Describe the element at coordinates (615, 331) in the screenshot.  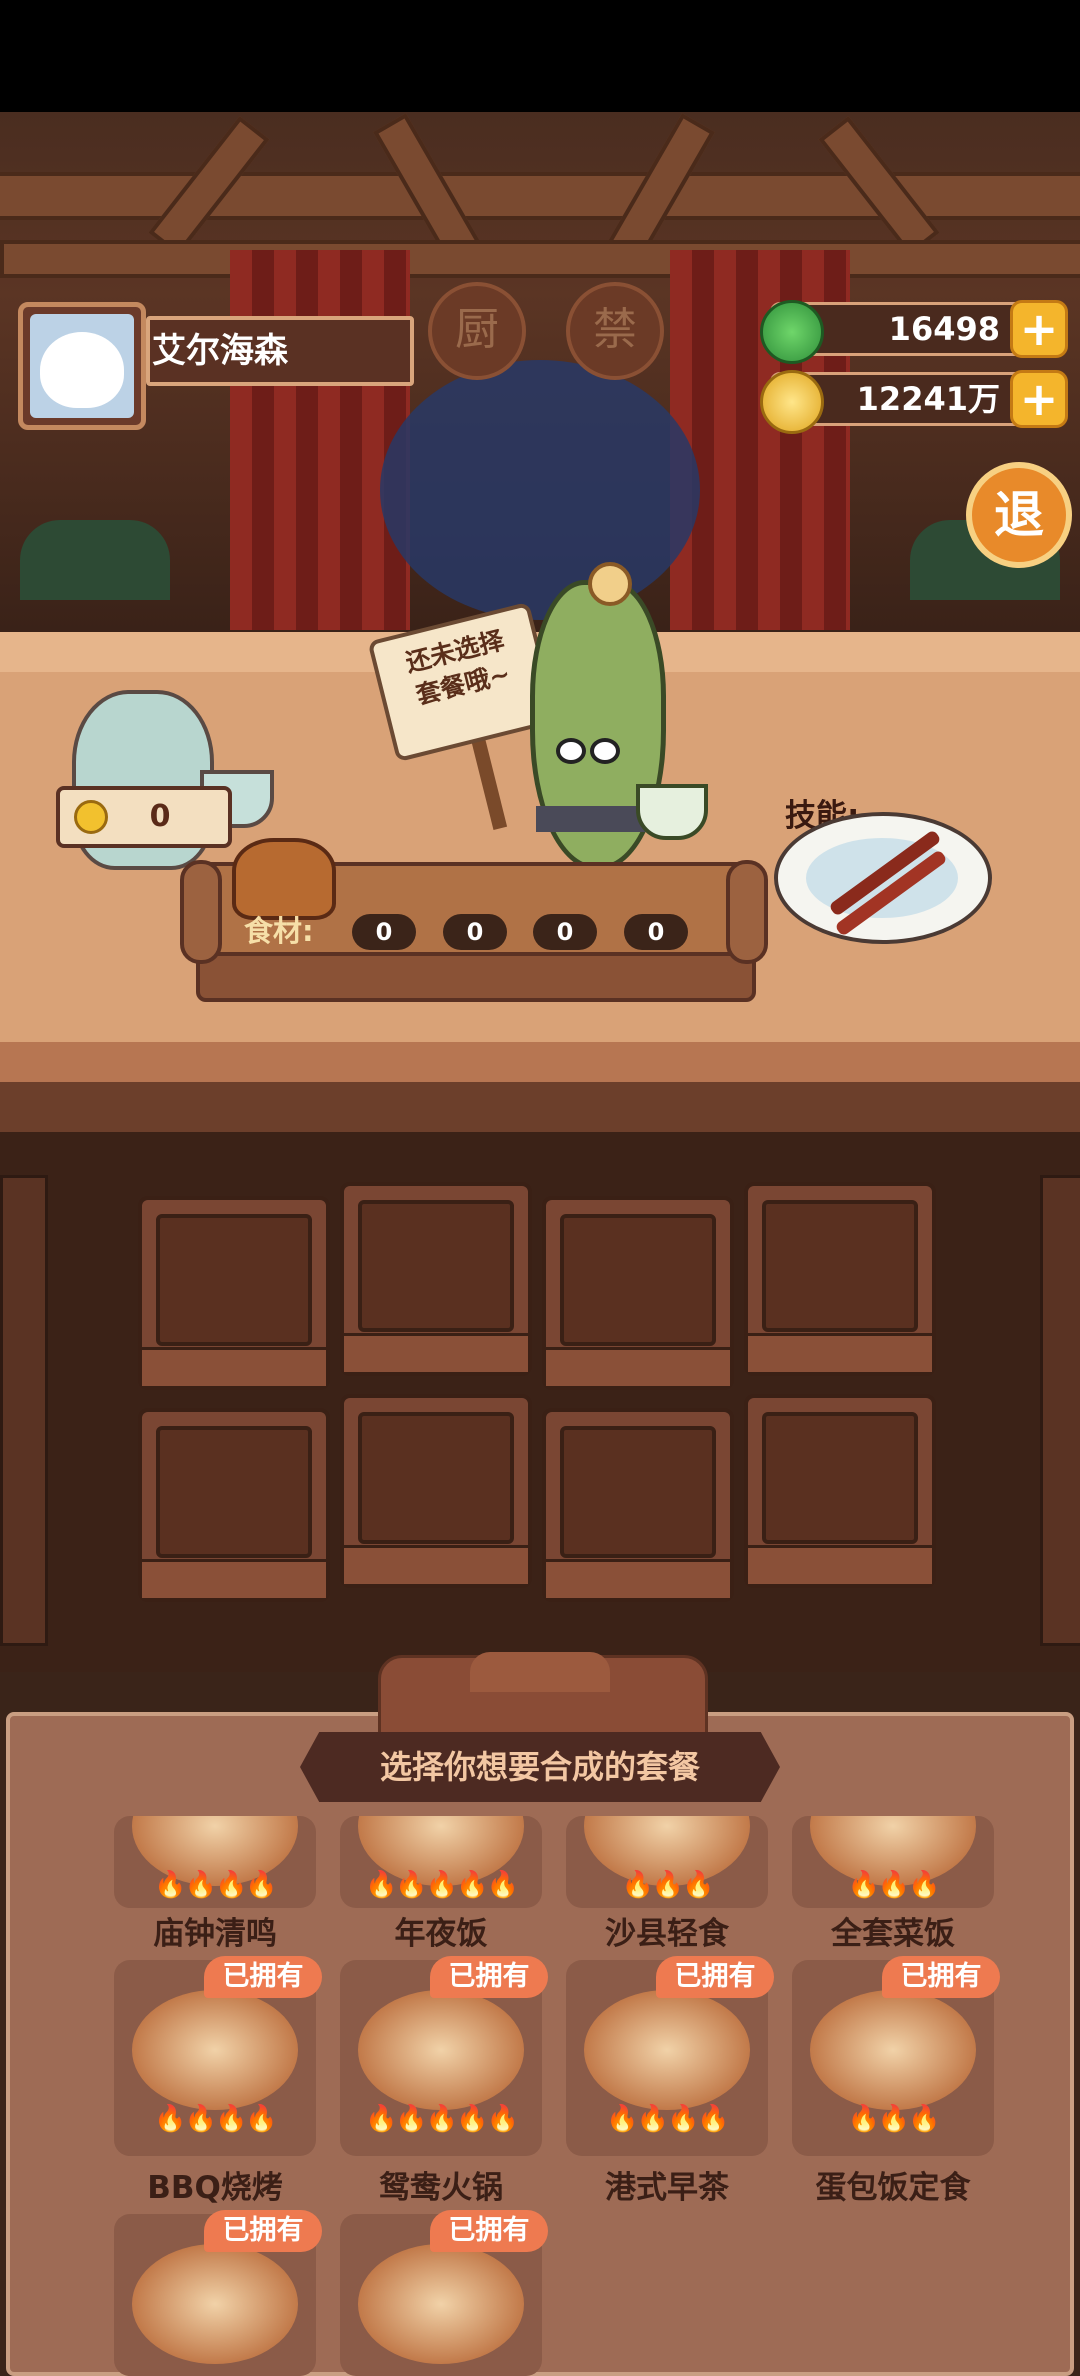
I see `stage-sign-disc: 禁` at that location.